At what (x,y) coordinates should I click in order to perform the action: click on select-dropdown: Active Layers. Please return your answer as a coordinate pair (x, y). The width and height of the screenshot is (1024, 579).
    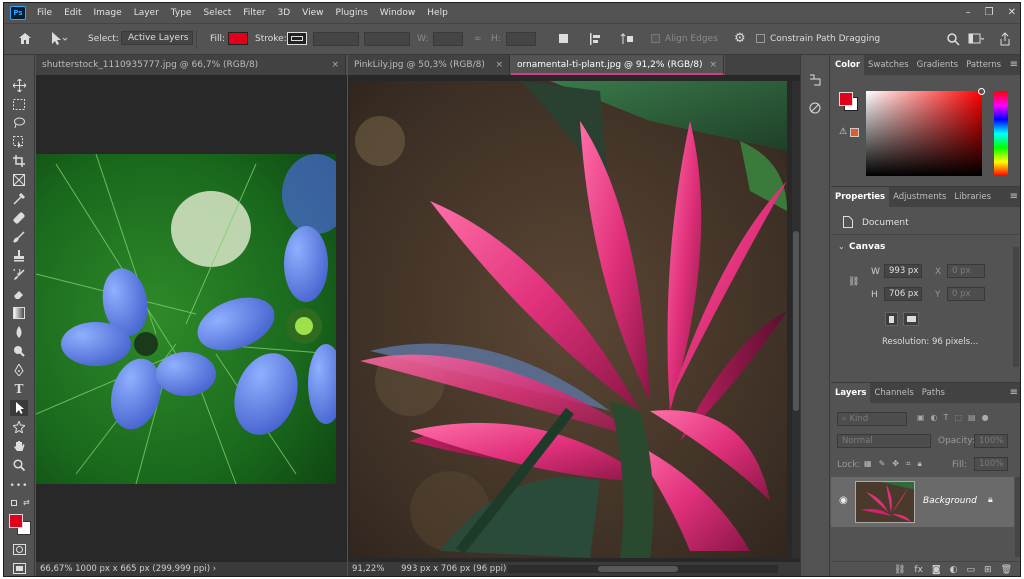
    Looking at the image, I should click on (157, 38).